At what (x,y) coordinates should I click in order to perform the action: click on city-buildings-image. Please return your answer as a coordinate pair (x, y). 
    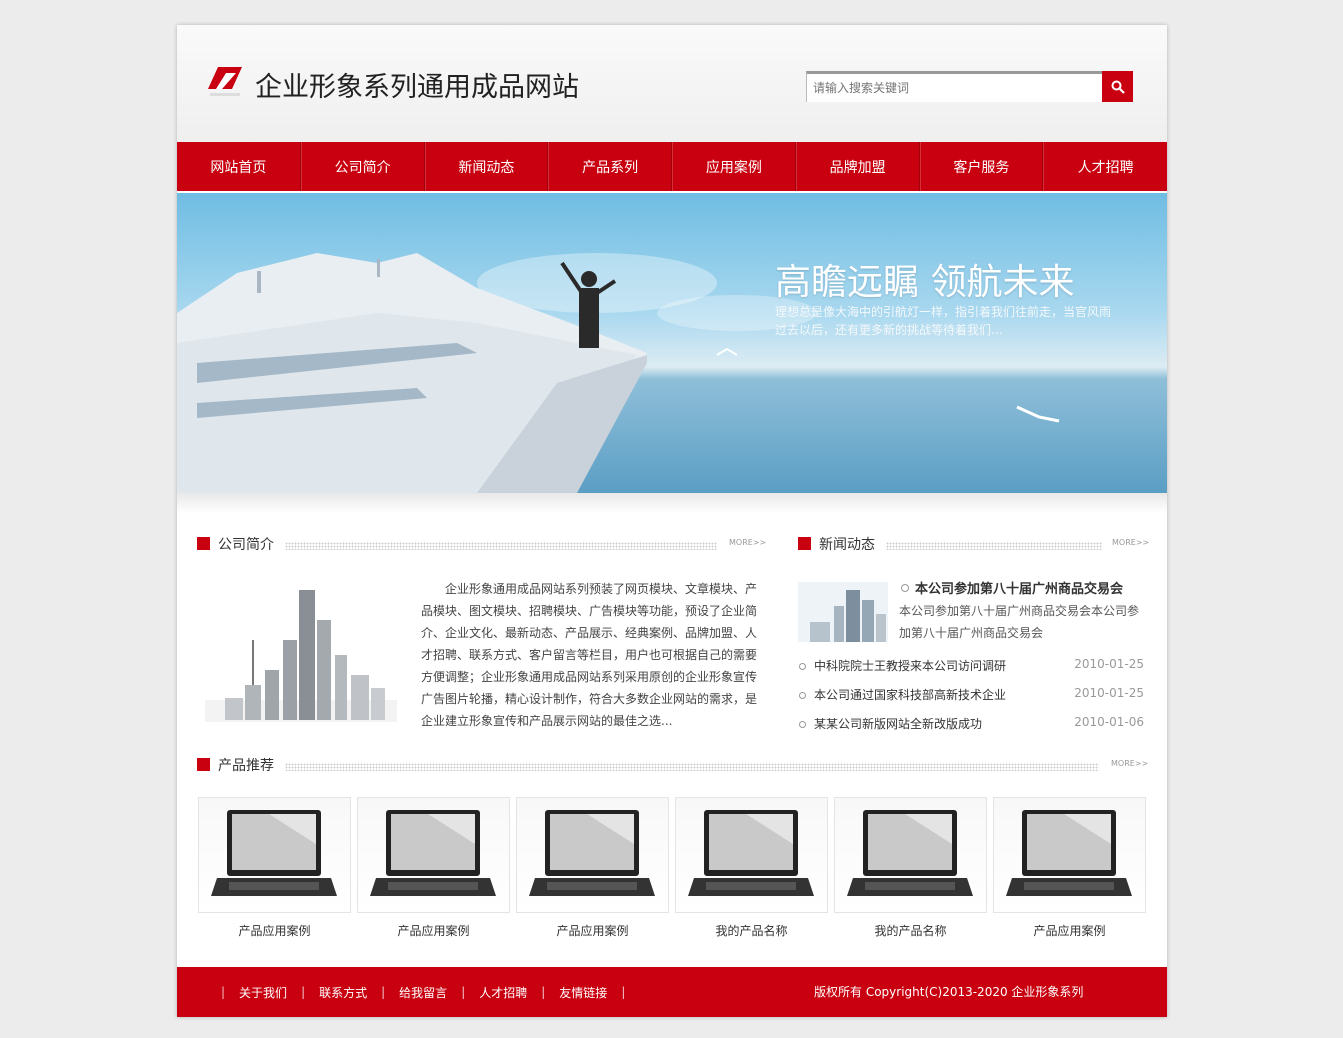
    Looking at the image, I should click on (301, 656).